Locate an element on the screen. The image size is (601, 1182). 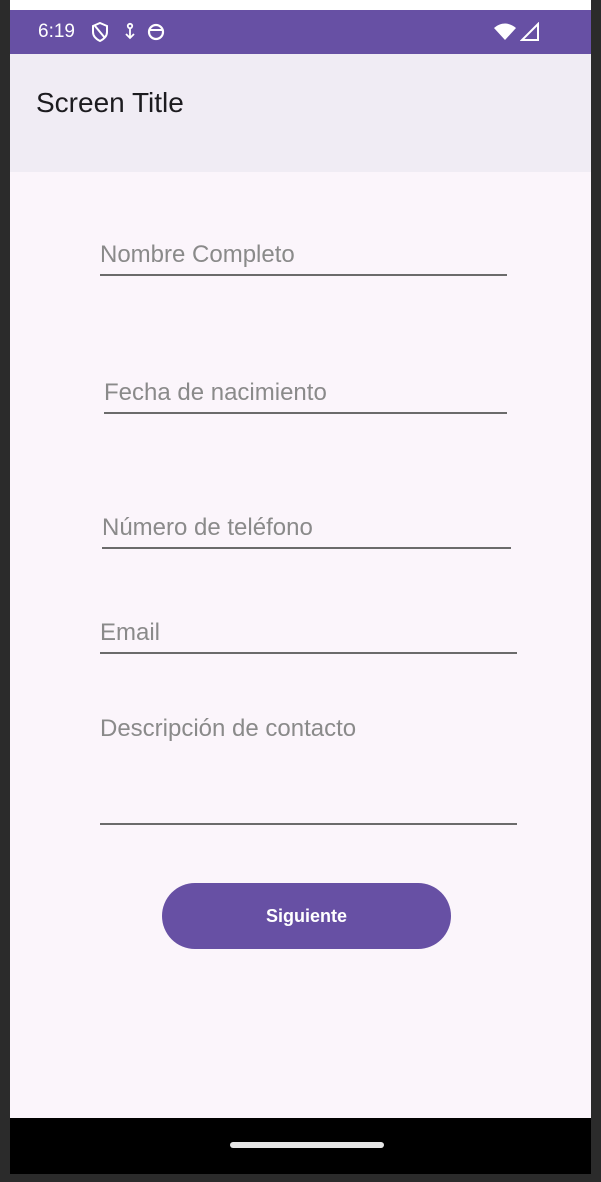
next-button: Siguiente is located at coordinates (306, 916).